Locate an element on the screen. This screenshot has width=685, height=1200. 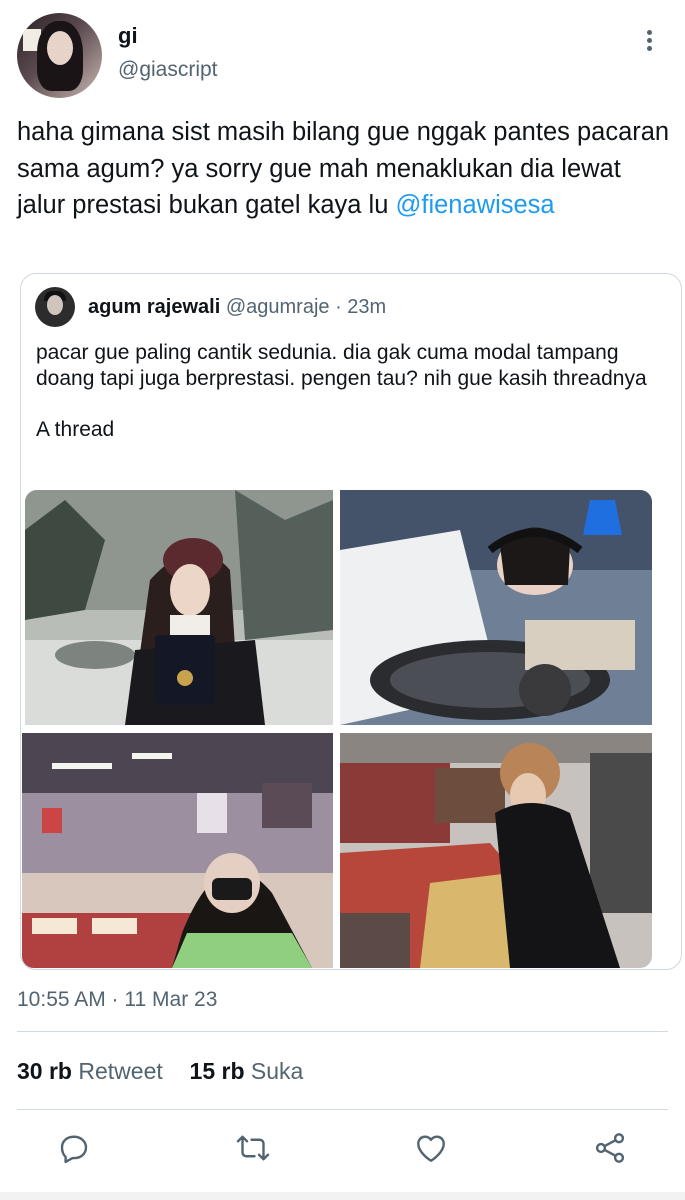
quoted-tweet-header: agum rajewali @agumraje · 23m is located at coordinates (237, 307).